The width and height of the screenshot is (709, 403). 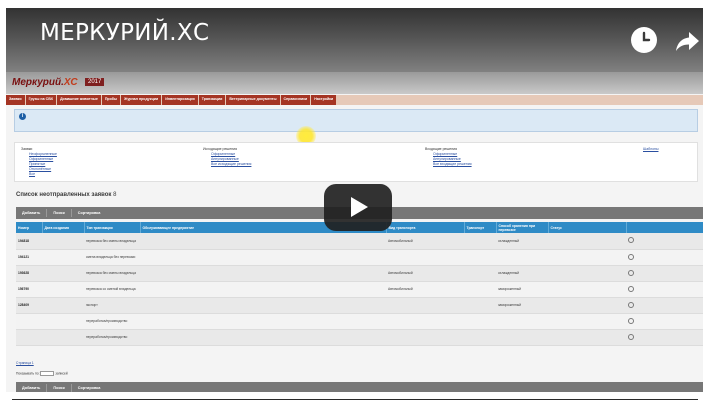 I want to click on nav-tab: Заявки, so click(x=15, y=100).